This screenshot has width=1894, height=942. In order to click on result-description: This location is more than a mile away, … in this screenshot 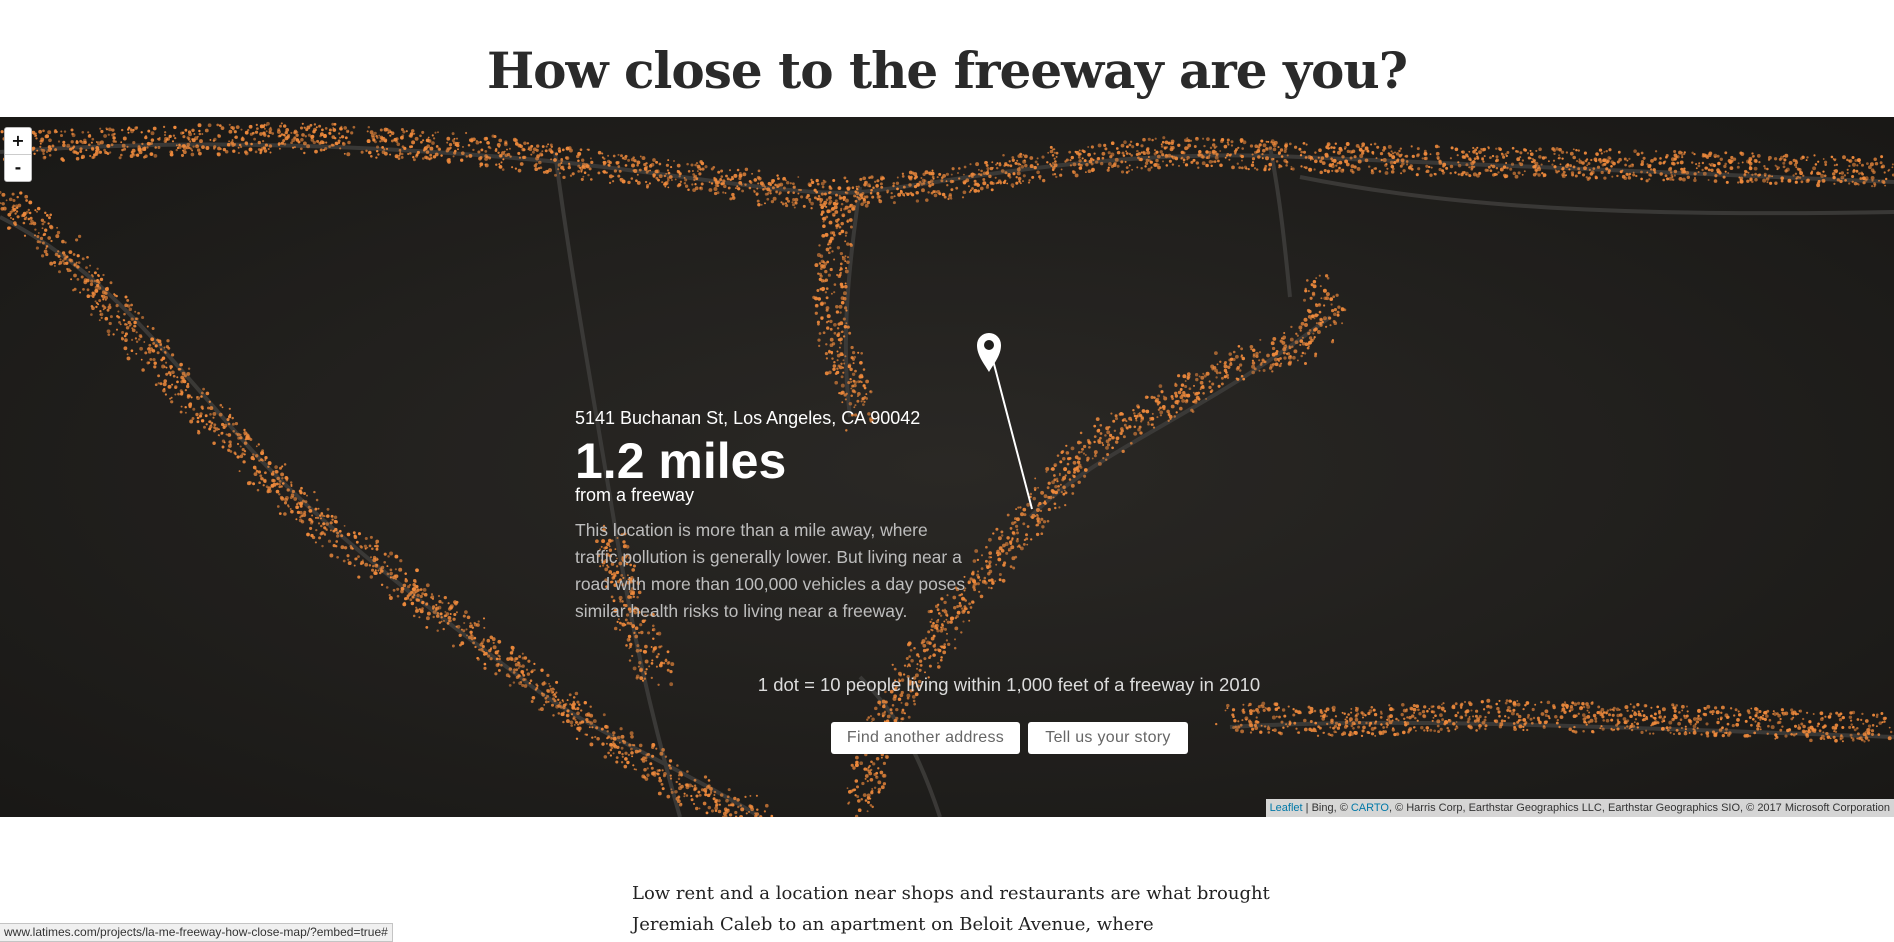, I will do `click(770, 570)`.